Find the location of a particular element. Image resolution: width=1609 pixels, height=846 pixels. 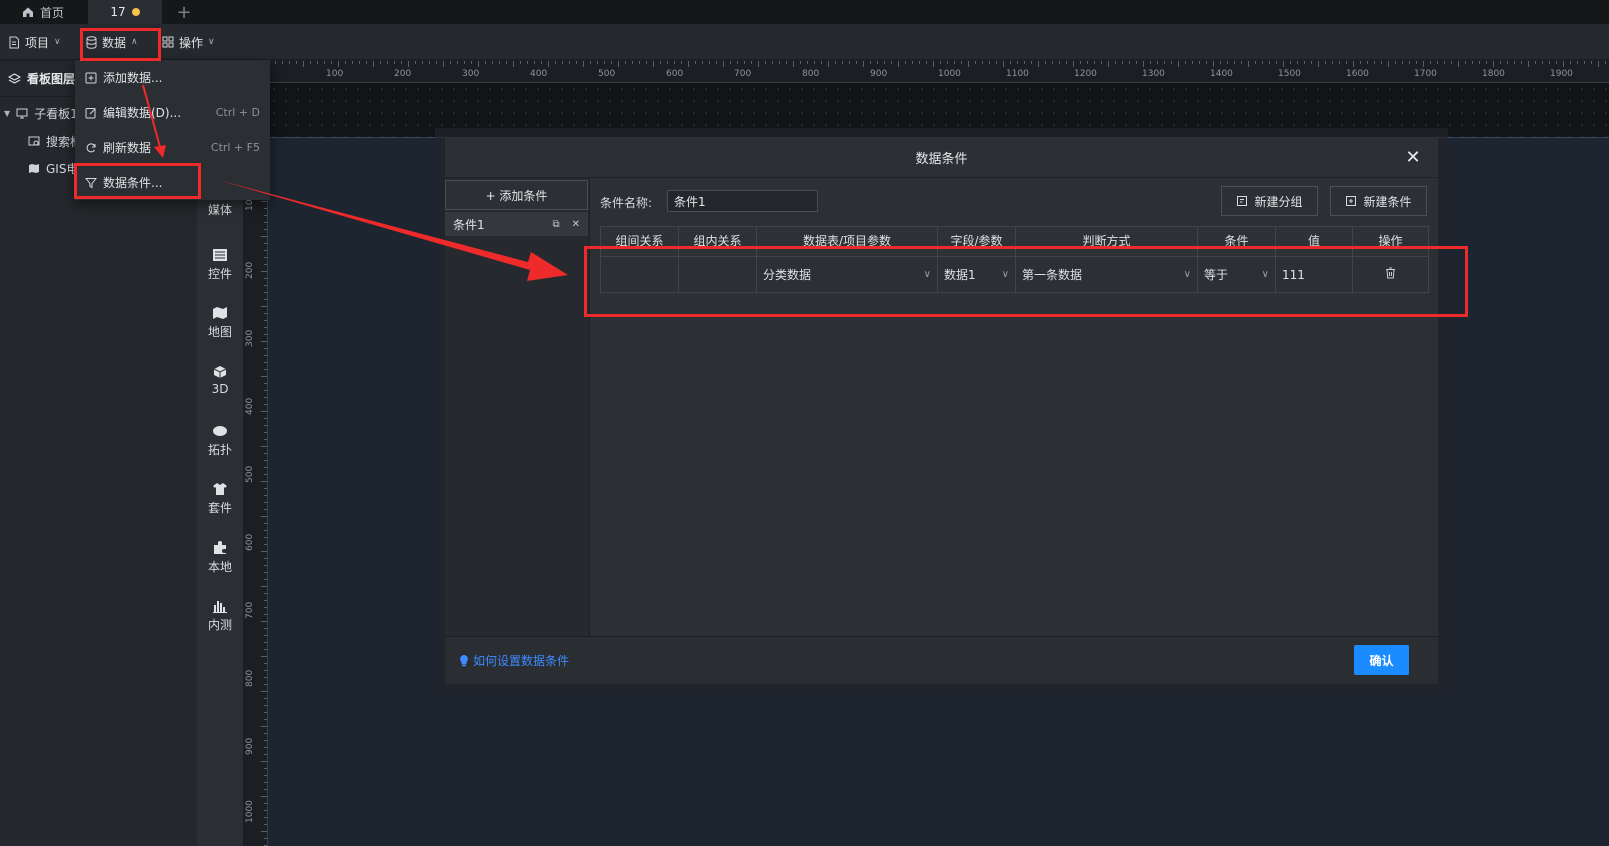

new-condition-button: 新建条件 is located at coordinates (1378, 201).